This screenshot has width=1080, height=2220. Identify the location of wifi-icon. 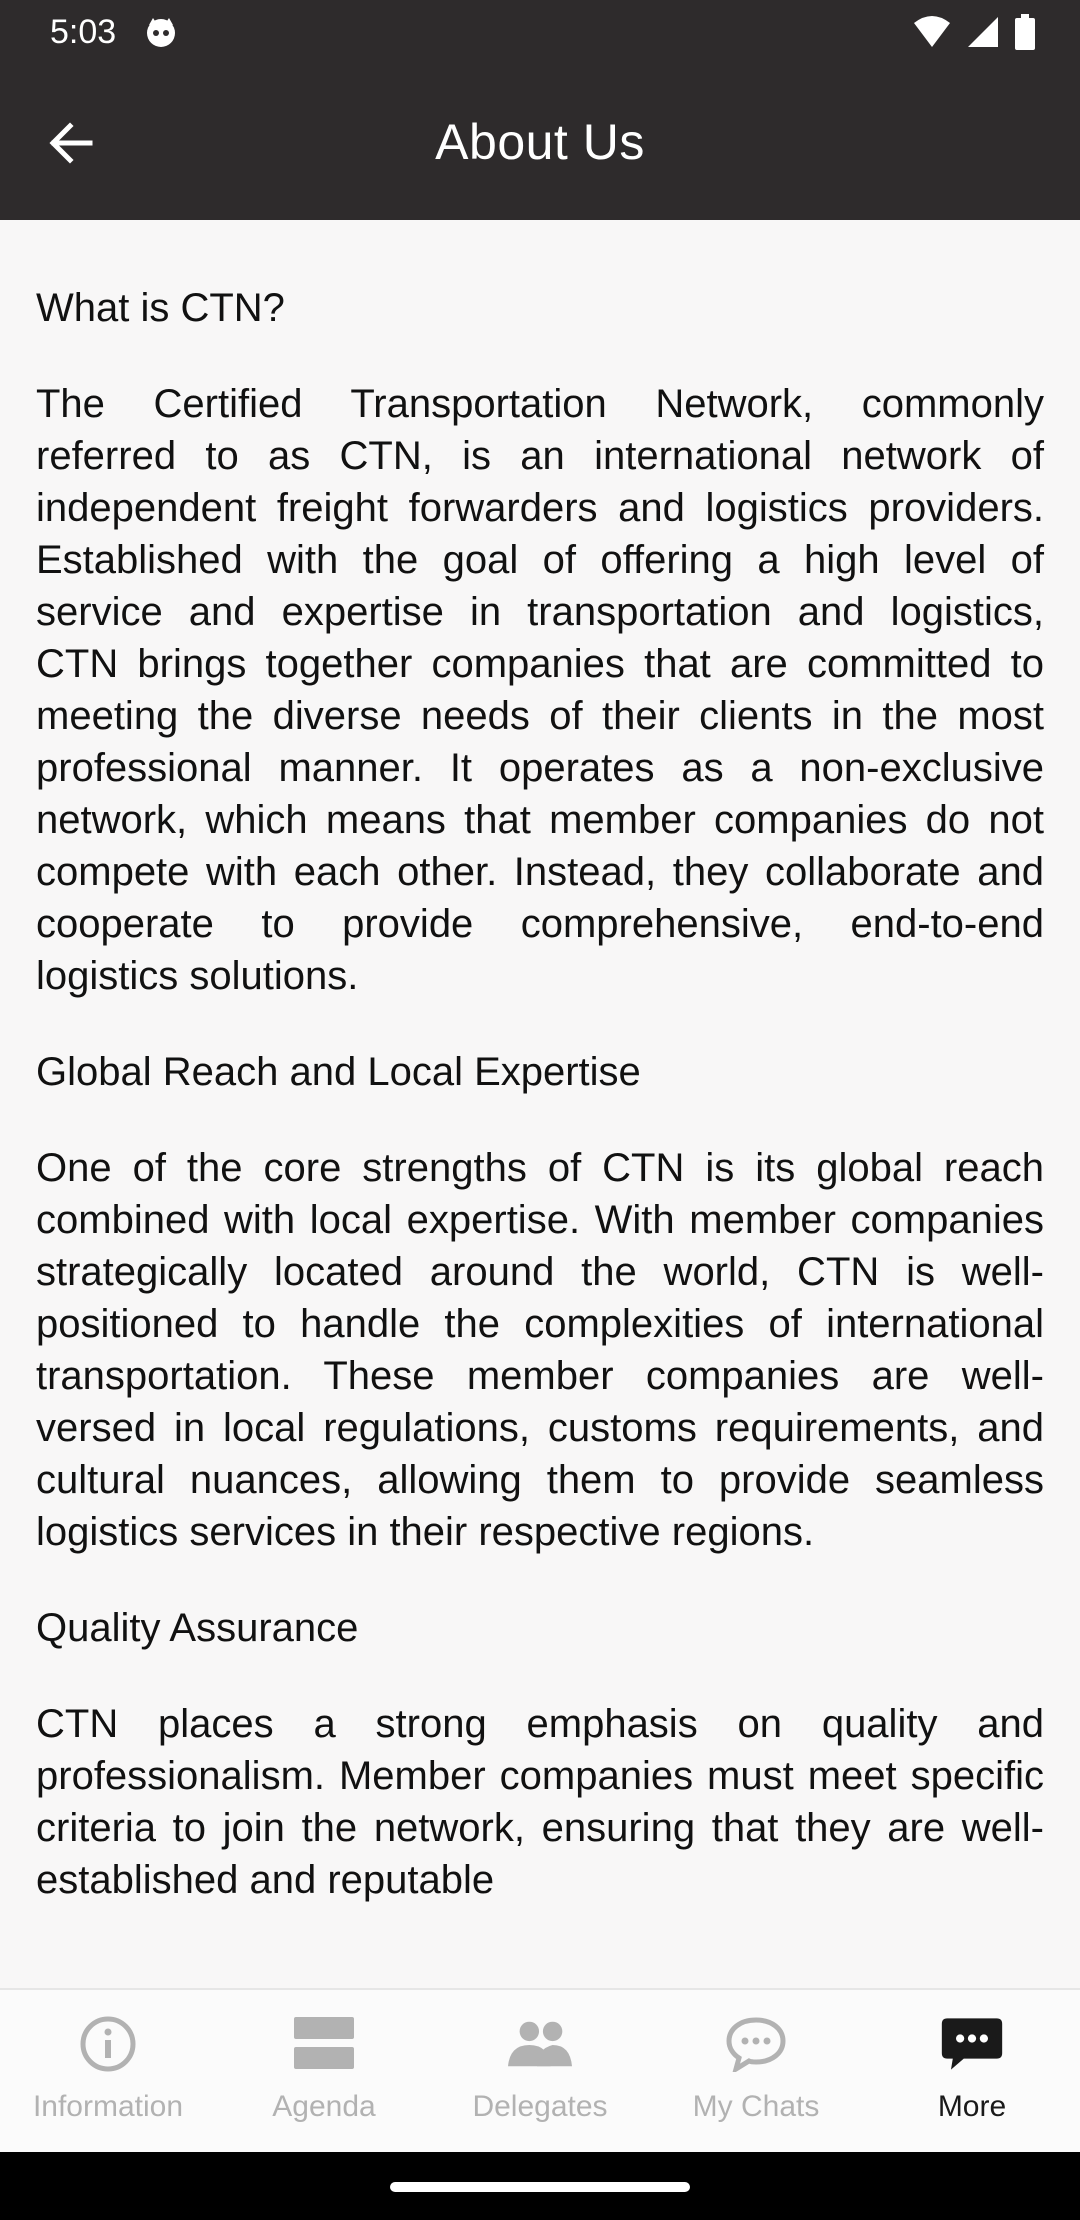
(932, 36).